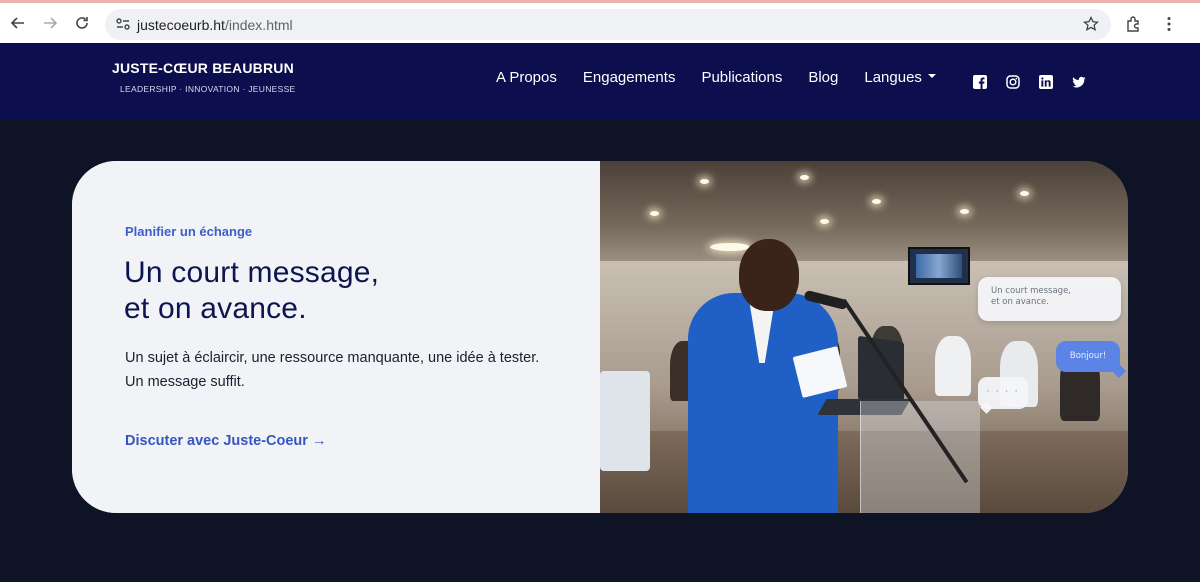  I want to click on linkedin-icon, so click(1046, 82).